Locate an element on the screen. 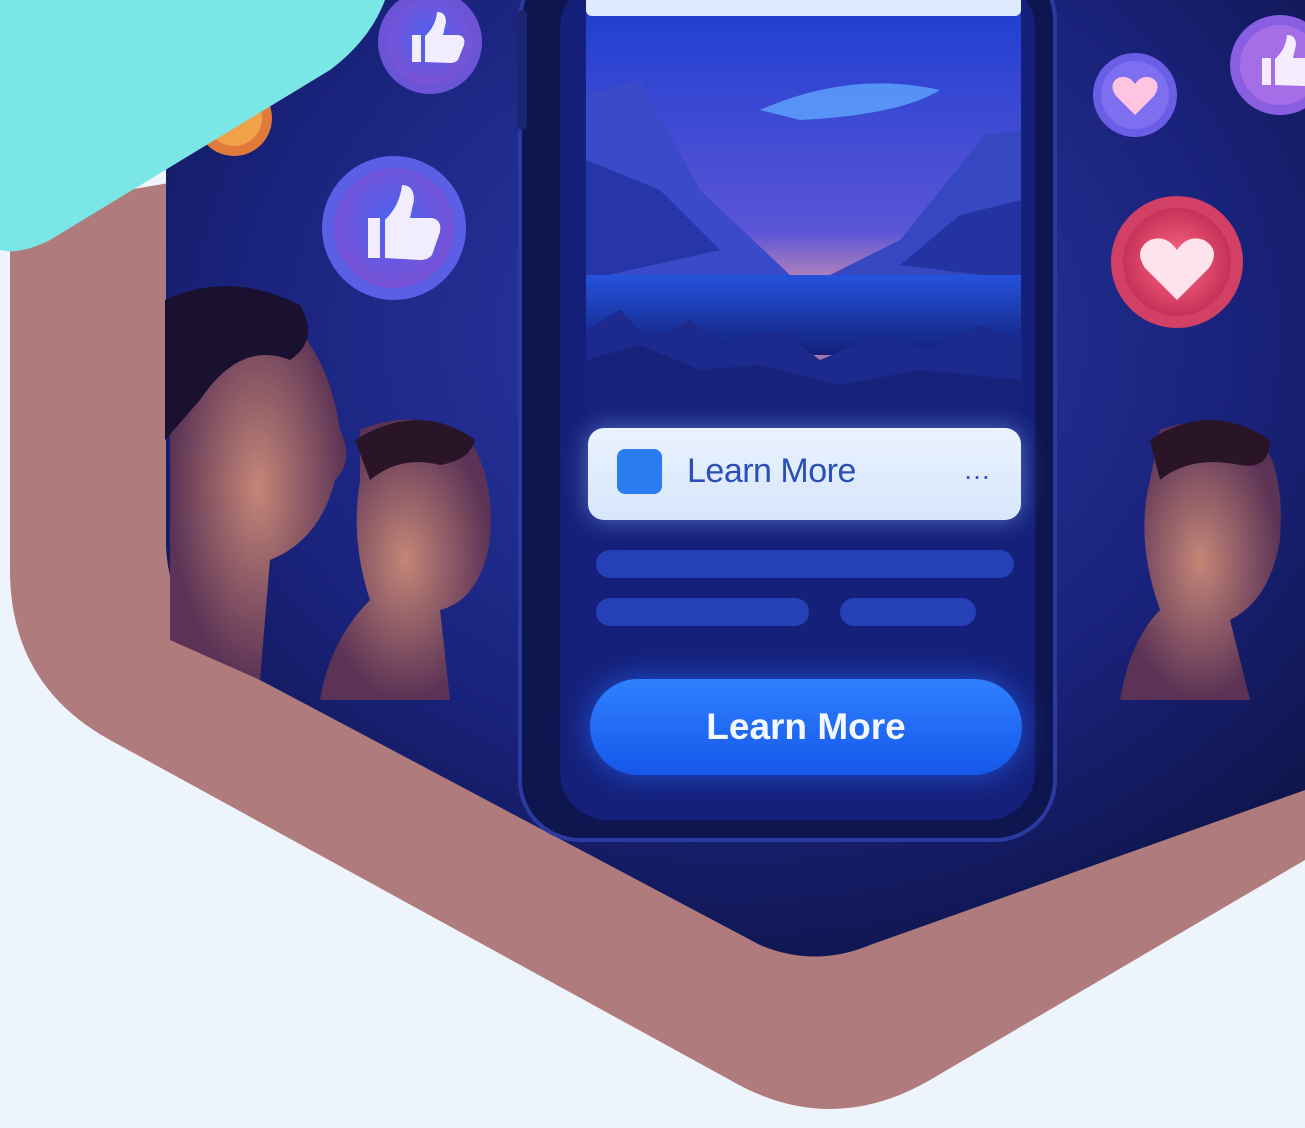  thumbs-up-icon is located at coordinates (394, 228).